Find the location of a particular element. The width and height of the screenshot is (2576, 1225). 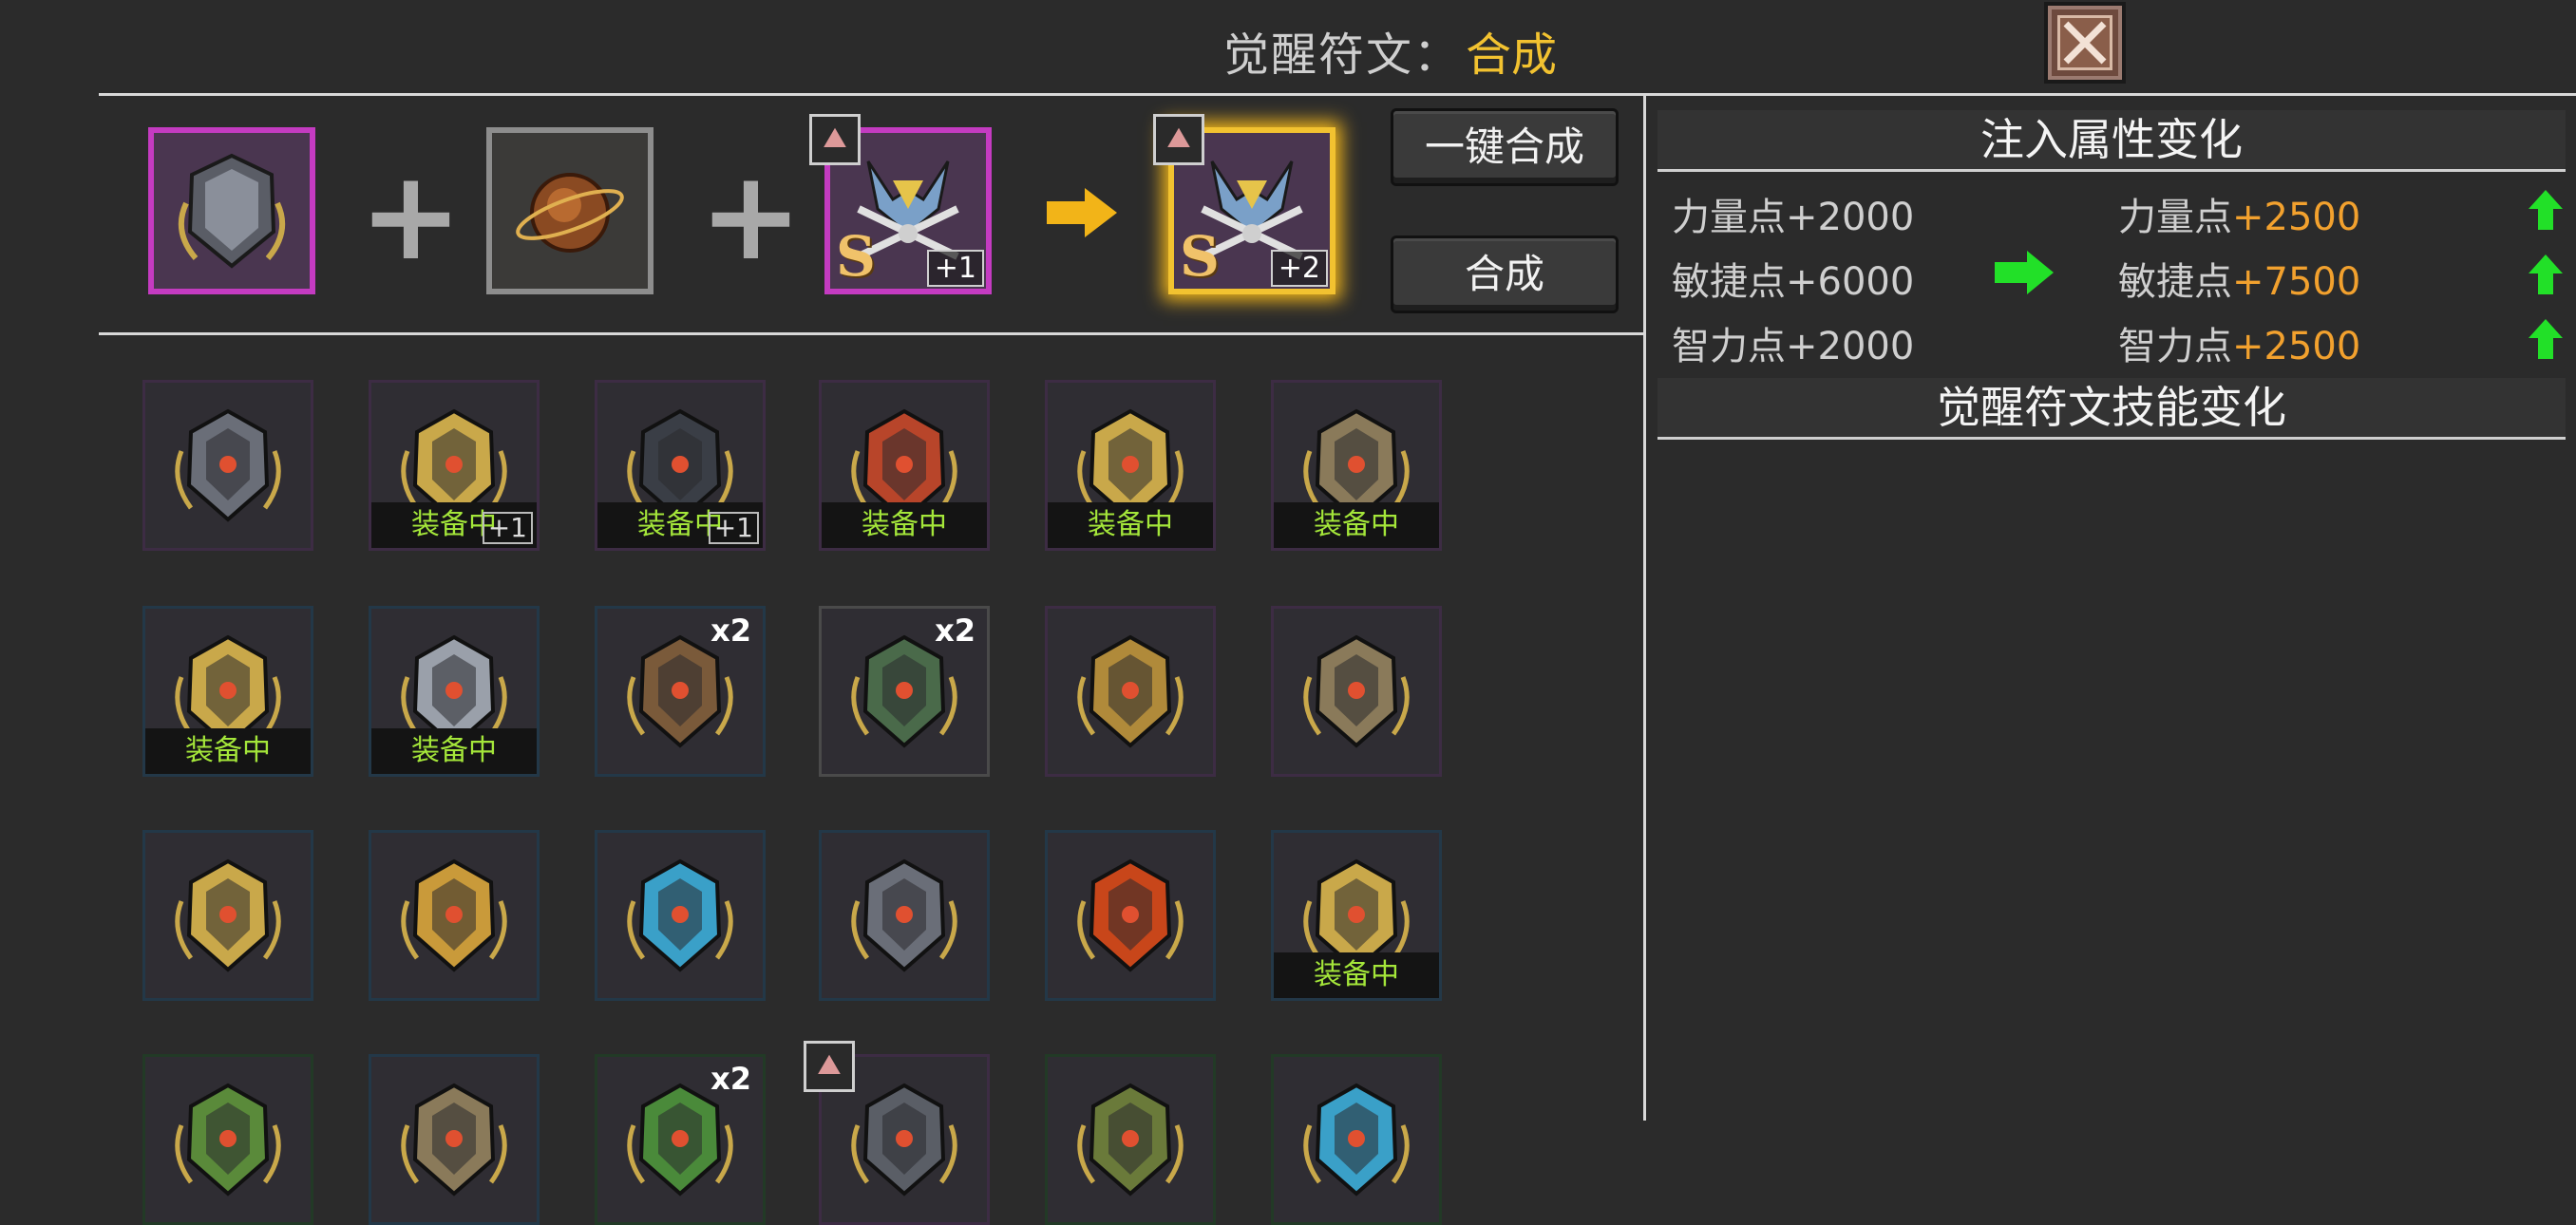

stat-before-int: 智力点+2000 is located at coordinates (1793, 346).